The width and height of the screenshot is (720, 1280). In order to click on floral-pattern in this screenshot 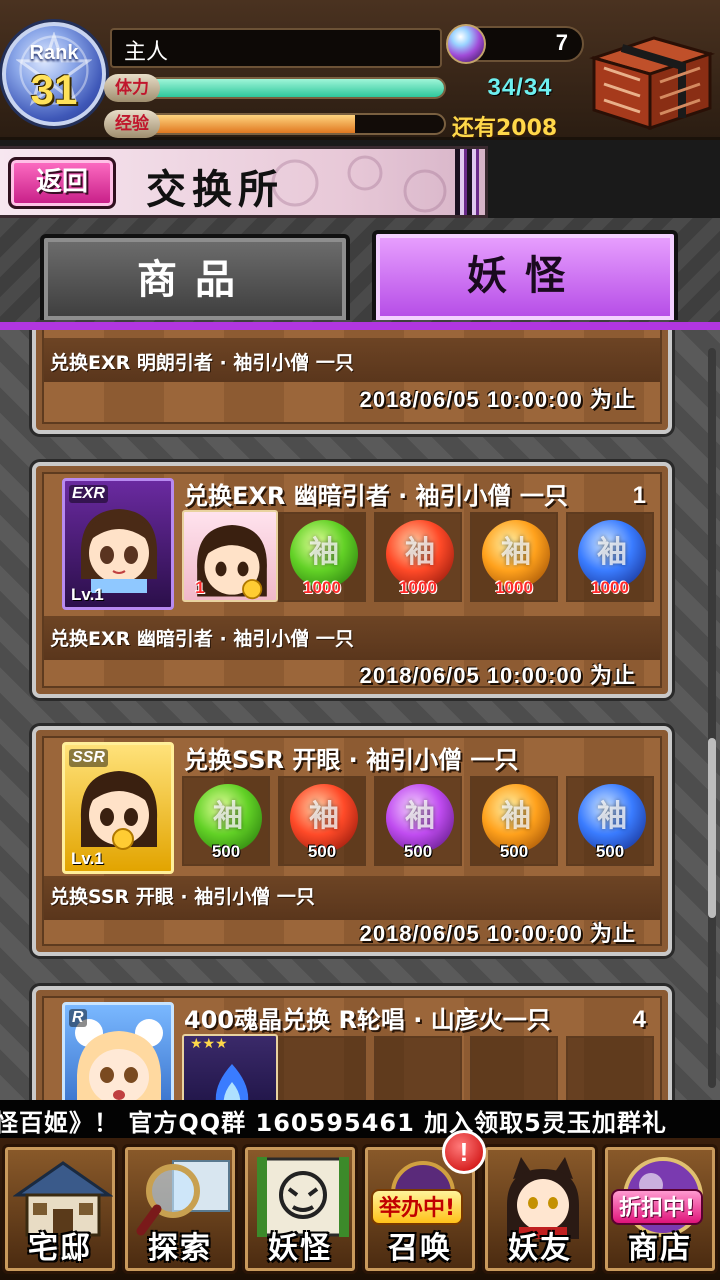, I will do `click(359, 184)`.